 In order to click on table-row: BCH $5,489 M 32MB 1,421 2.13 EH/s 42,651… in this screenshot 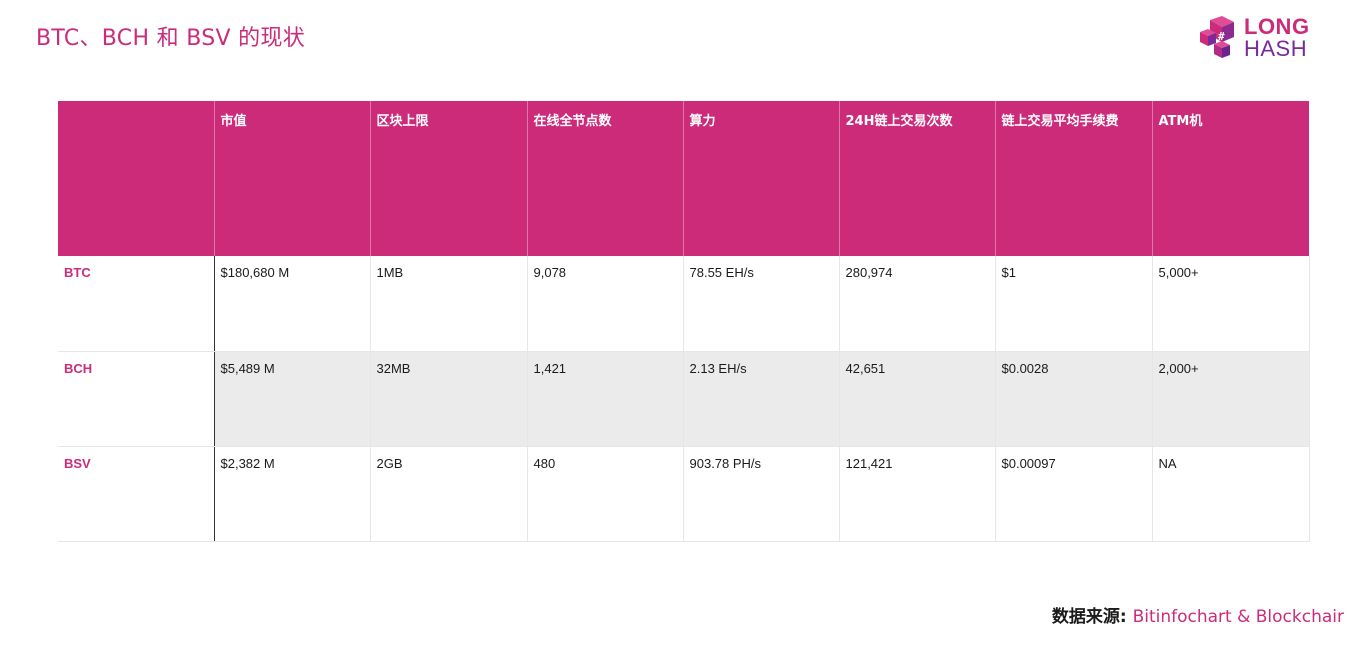, I will do `click(684, 399)`.